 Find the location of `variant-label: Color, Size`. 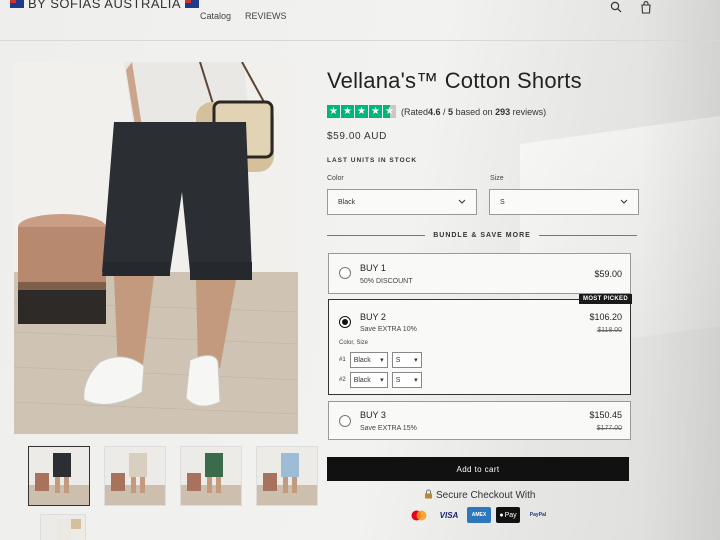

variant-label: Color, Size is located at coordinates (354, 343).